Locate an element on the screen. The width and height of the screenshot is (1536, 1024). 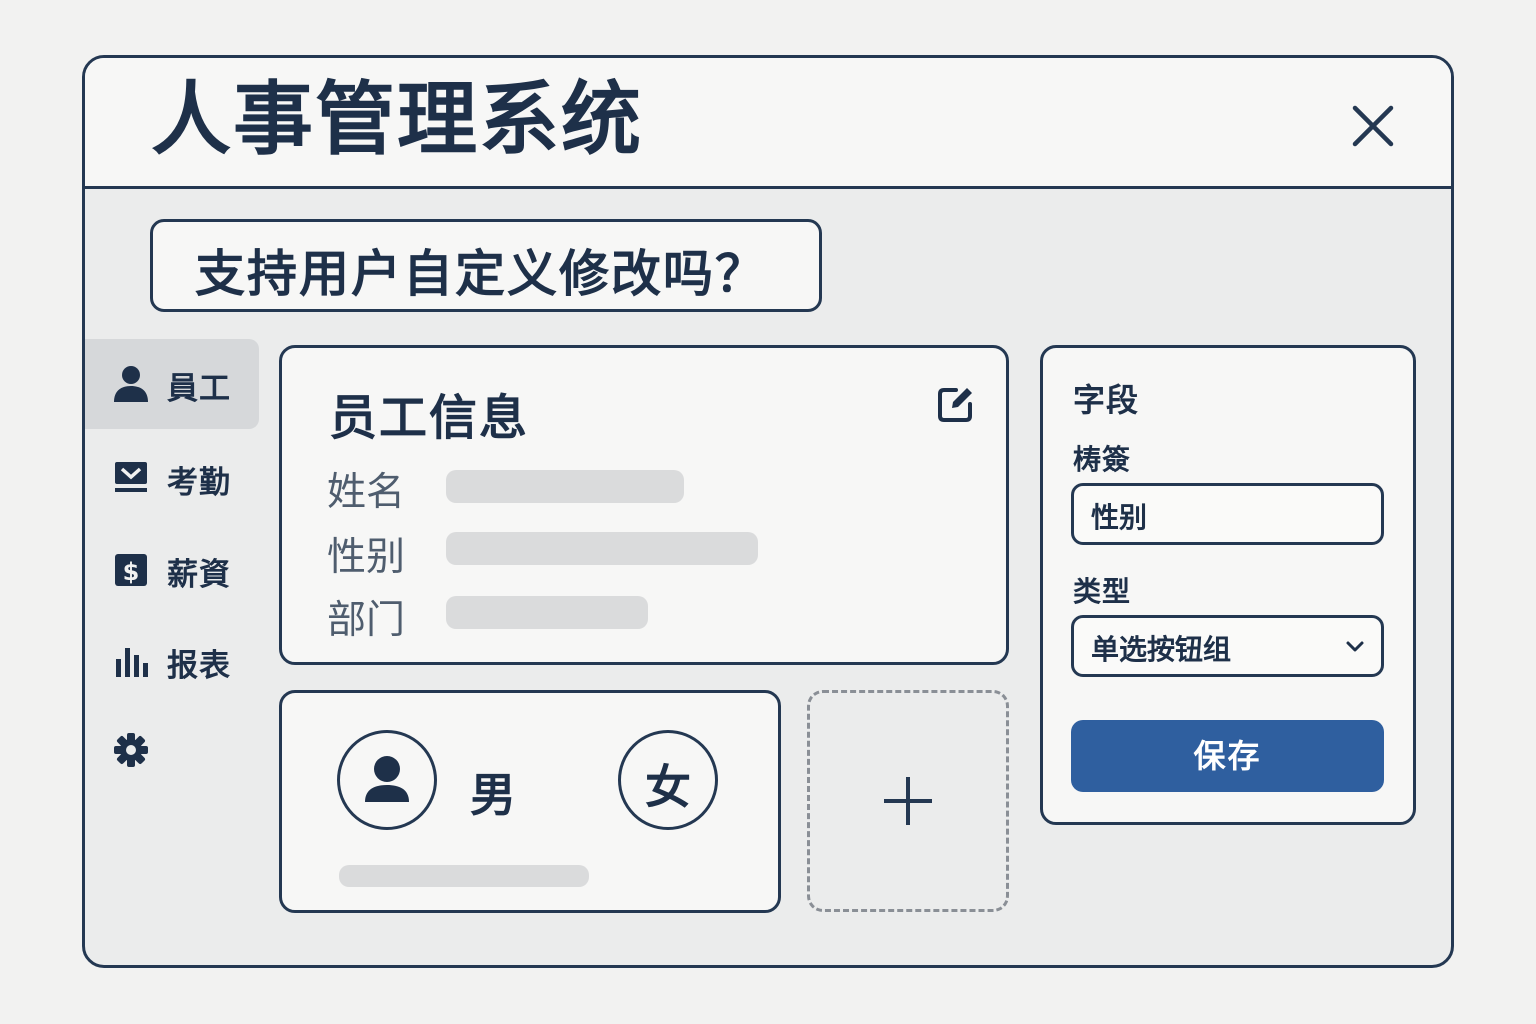
edit-button is located at coordinates (956, 404).